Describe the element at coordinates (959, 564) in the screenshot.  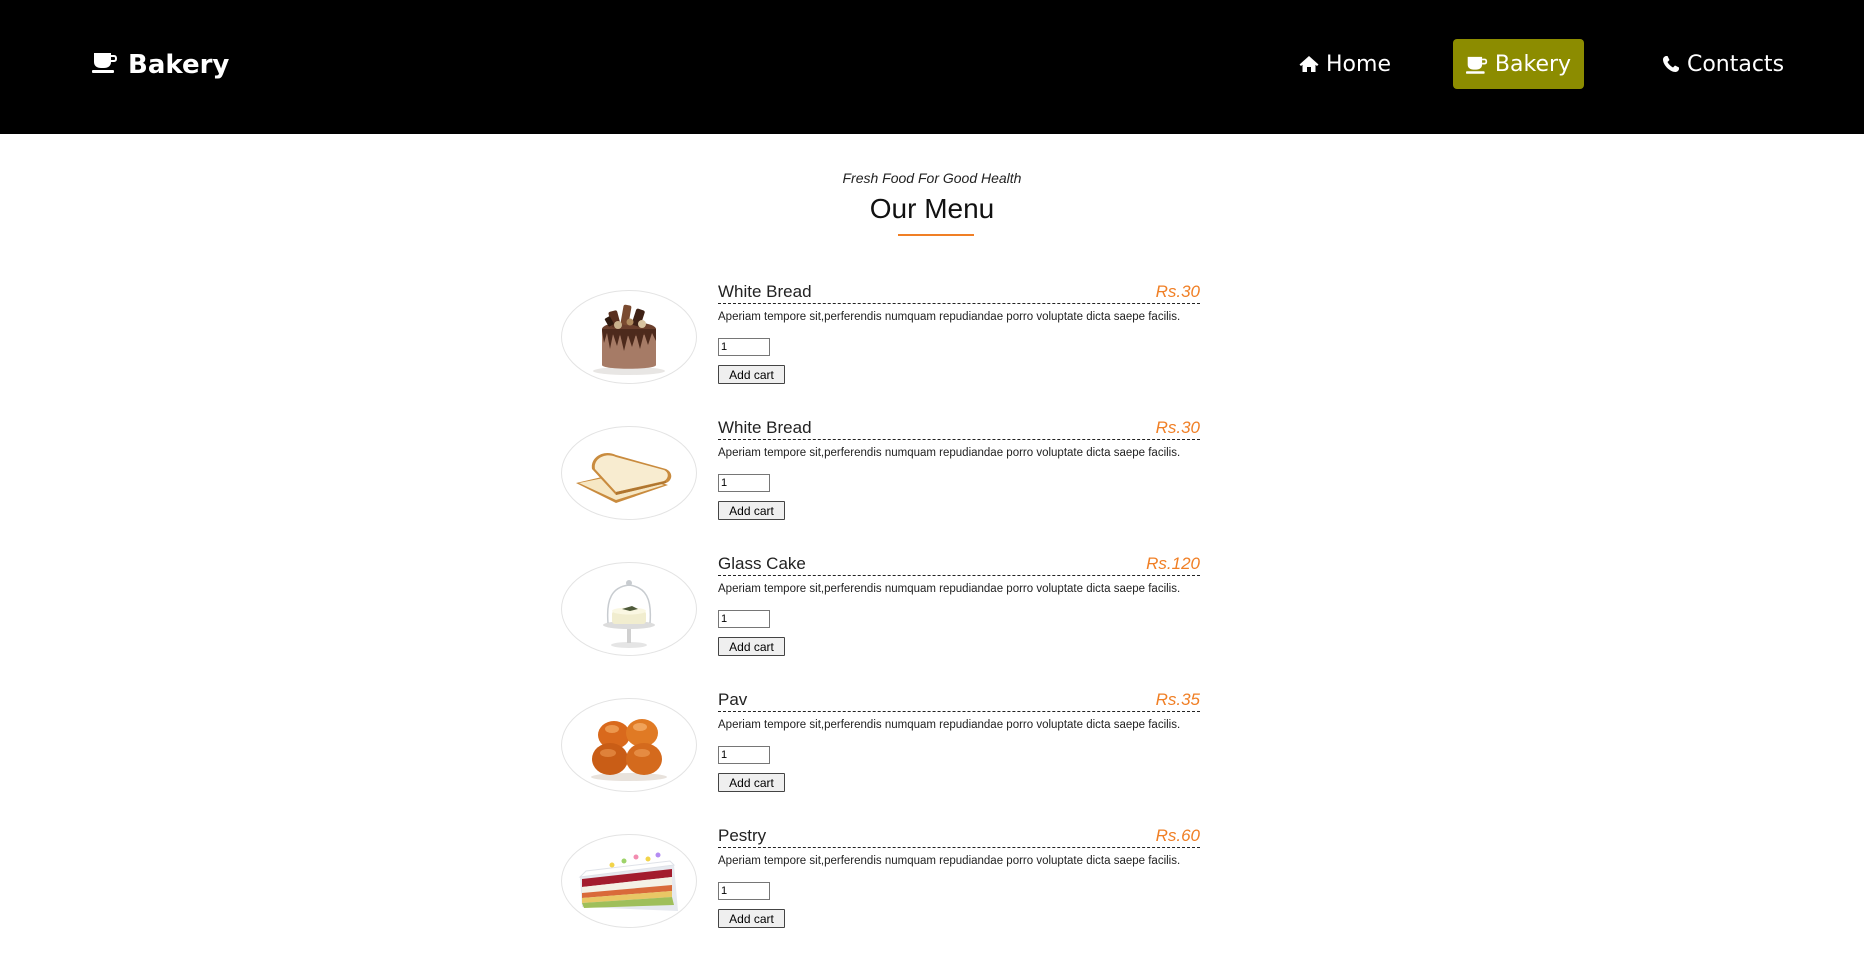
I see `item-title-row: Glass Cake Rs.120` at that location.